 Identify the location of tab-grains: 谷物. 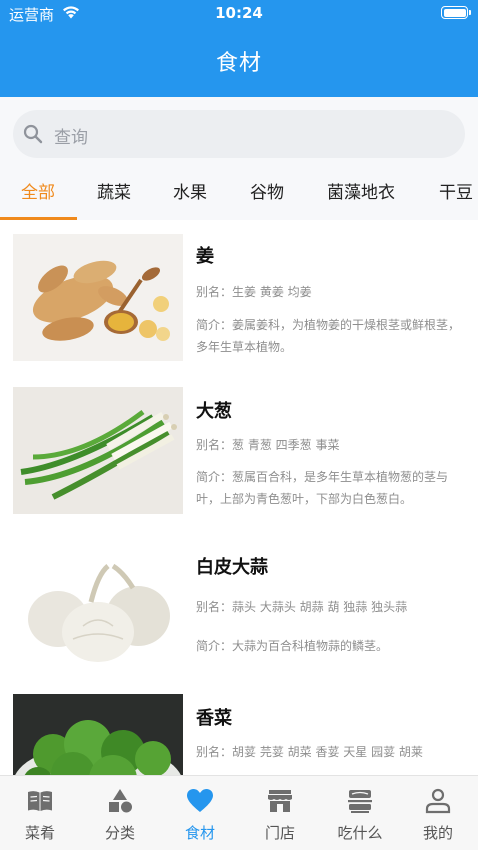
(267, 190).